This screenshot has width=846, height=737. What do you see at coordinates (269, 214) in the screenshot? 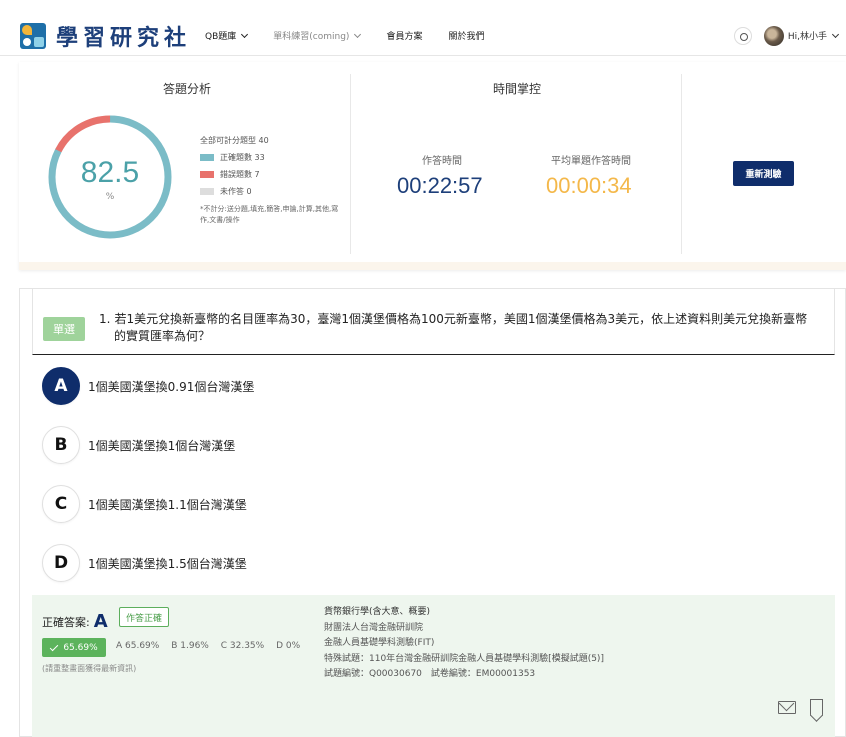
I see `legend-note: *不計分:送分題,填充,簡答,申論,計算,其他,寫作,文書/操作` at bounding box center [269, 214].